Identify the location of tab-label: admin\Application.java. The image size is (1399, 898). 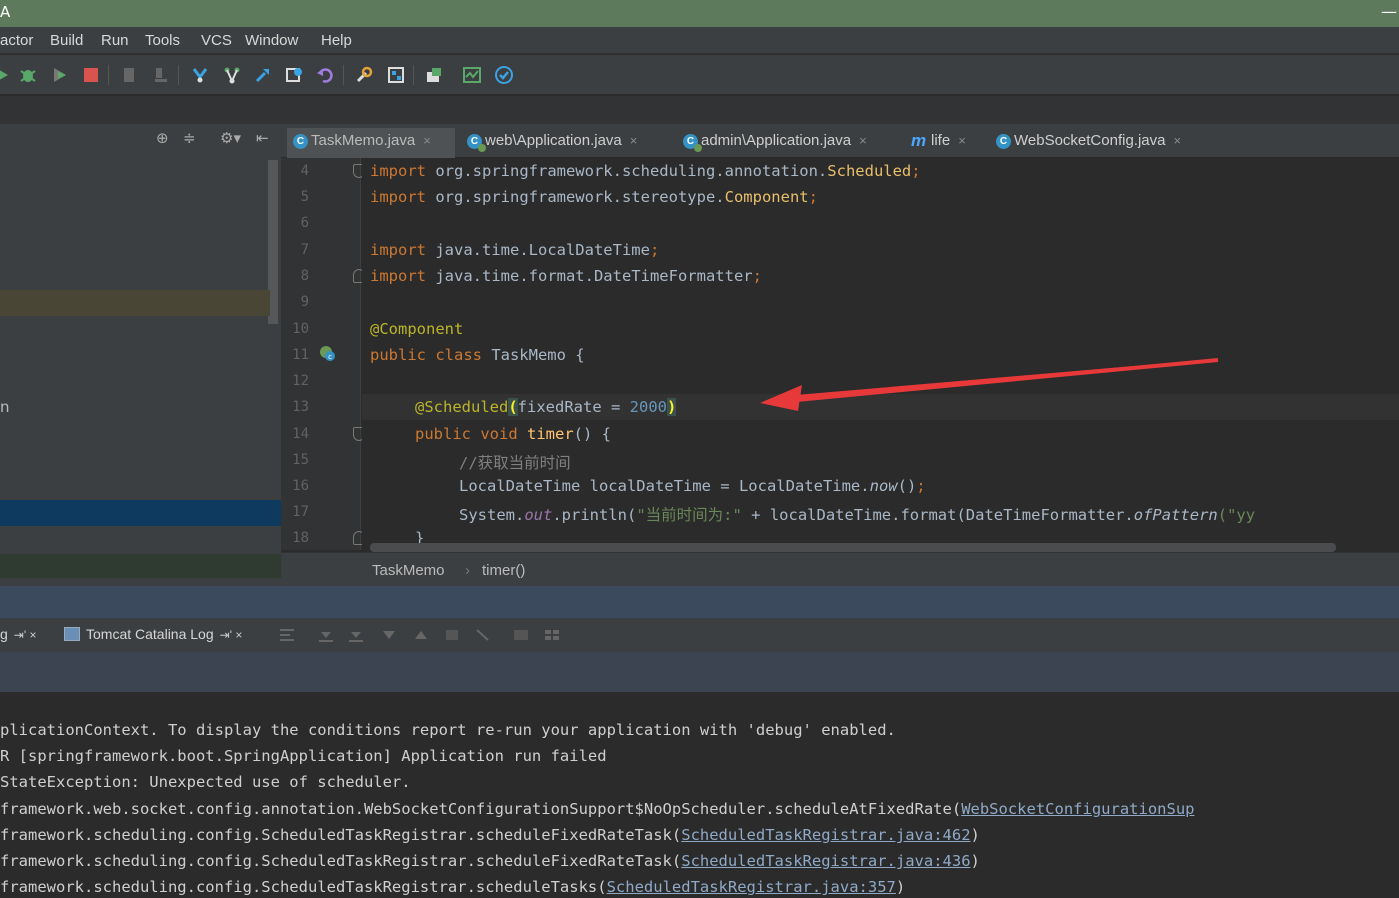
(776, 140).